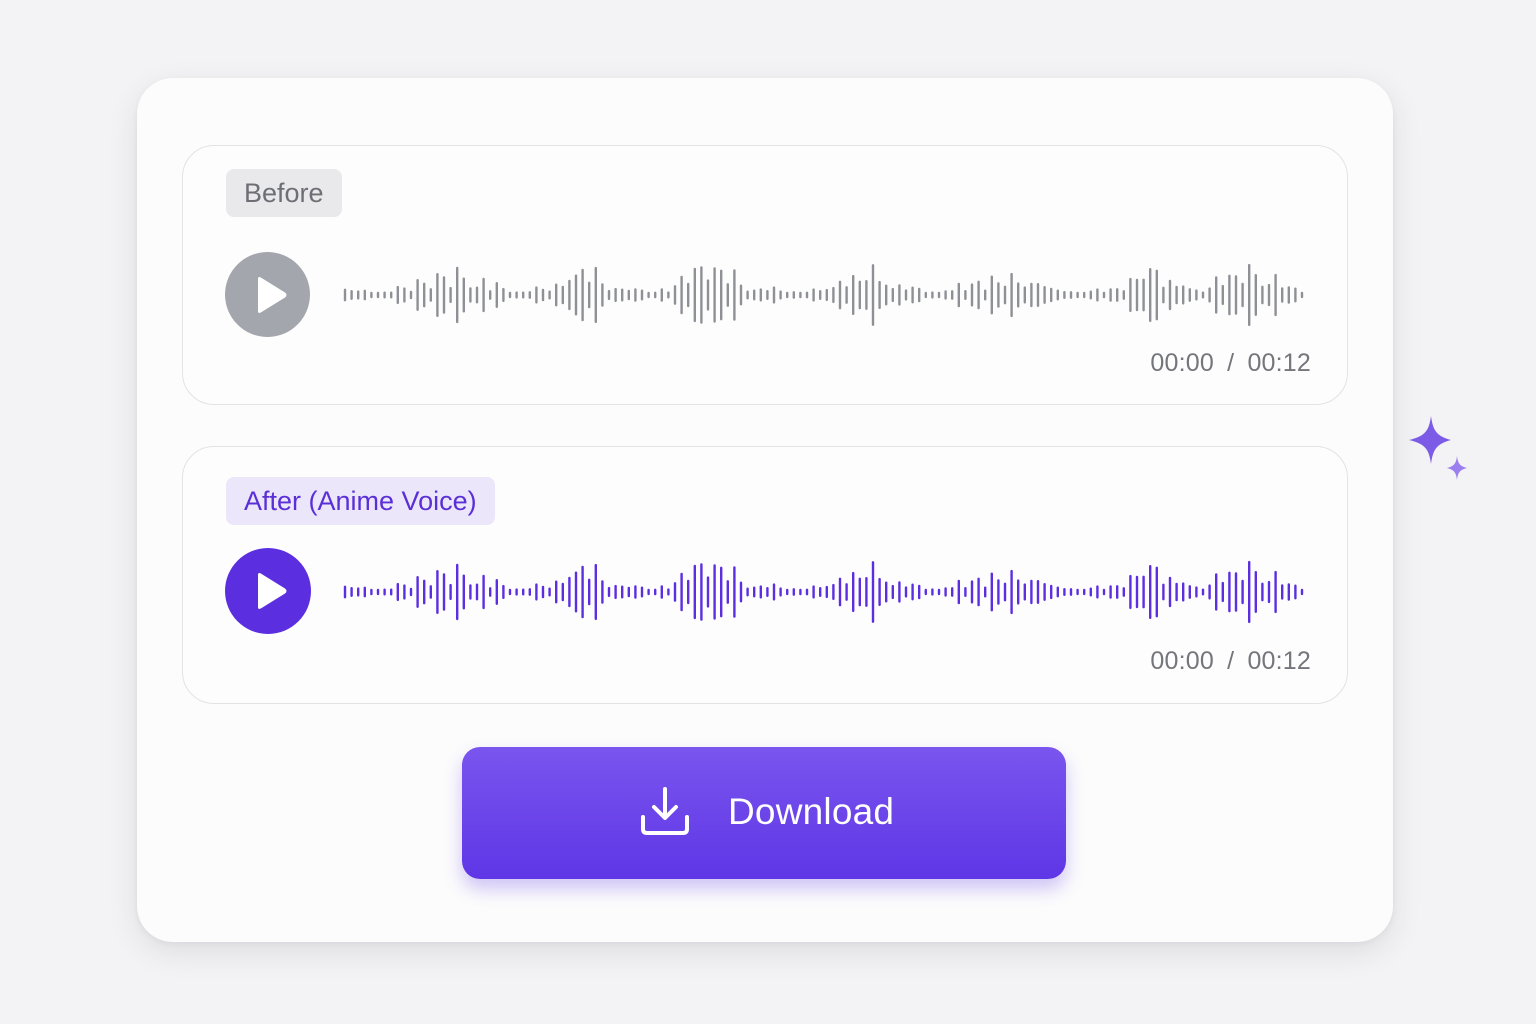  Describe the element at coordinates (1279, 363) in the screenshot. I see `before-time-total: 00:12` at that location.